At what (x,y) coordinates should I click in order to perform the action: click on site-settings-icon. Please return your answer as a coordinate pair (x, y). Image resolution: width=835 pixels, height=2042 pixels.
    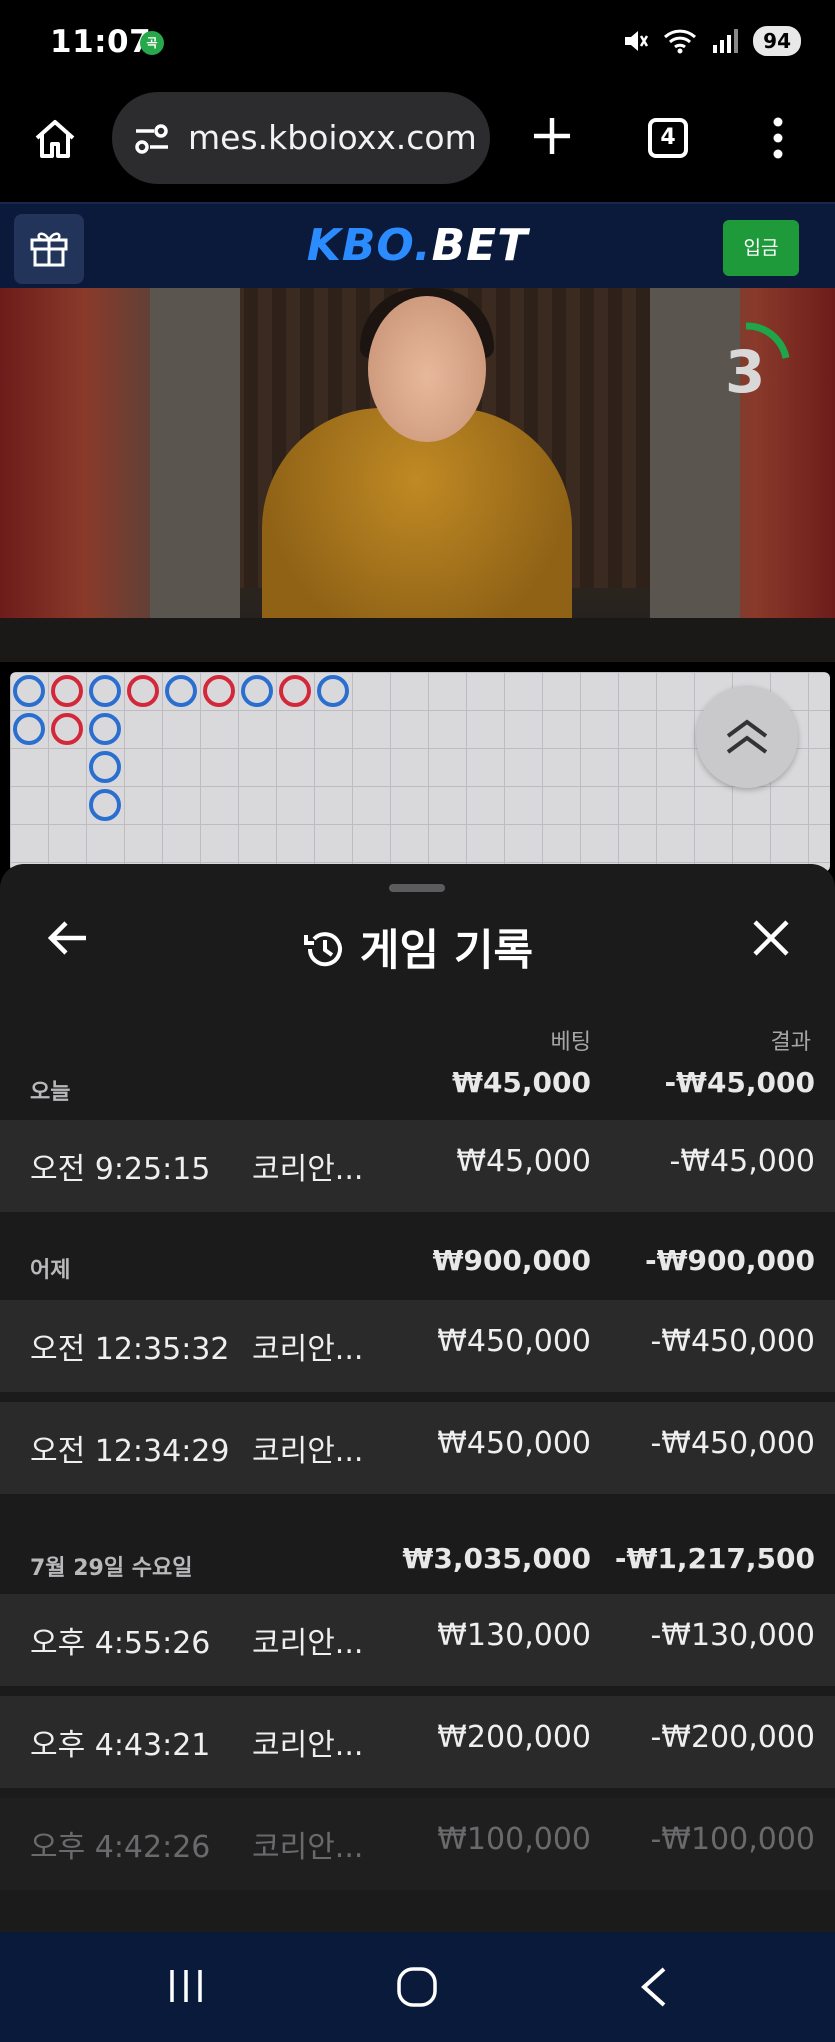
    Looking at the image, I should click on (152, 139).